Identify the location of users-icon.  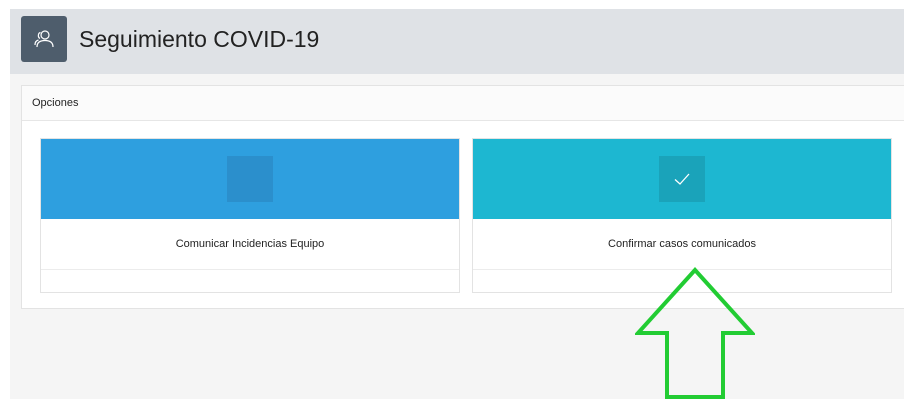
(44, 39).